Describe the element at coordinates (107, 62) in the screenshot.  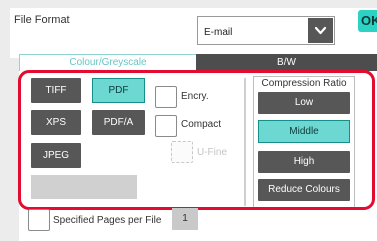
I see `tab-colour-greyscale: Colour/Greyscale` at that location.